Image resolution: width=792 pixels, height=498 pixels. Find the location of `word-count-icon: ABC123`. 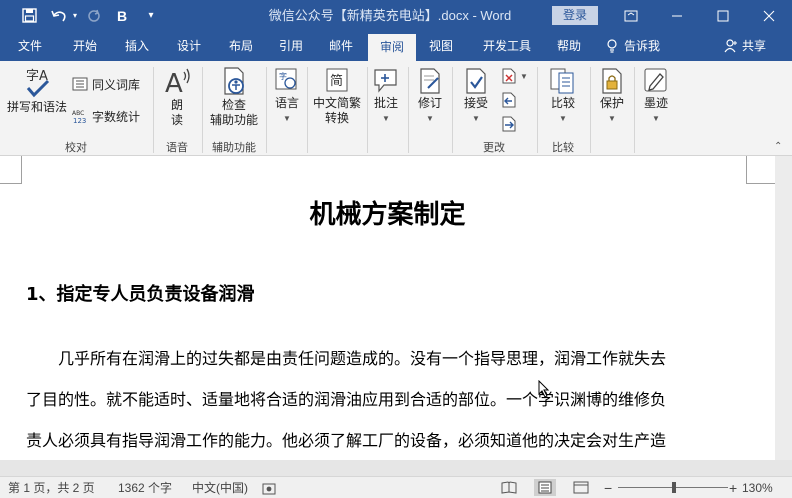

word-count-icon: ABC123 is located at coordinates (79, 117).